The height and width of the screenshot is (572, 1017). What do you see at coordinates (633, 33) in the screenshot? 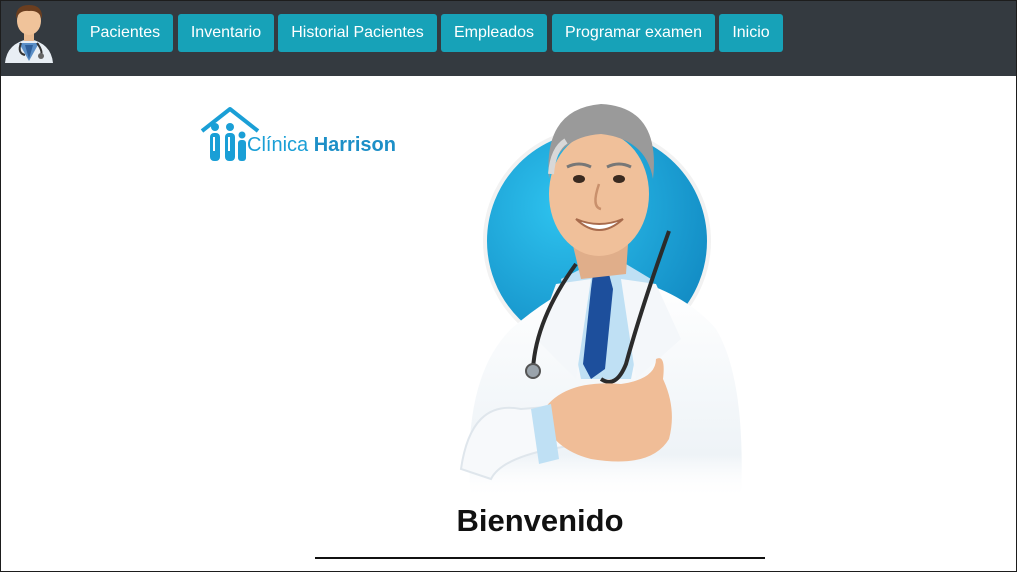
I see `nav-programar-examen-button: Programar examen` at bounding box center [633, 33].